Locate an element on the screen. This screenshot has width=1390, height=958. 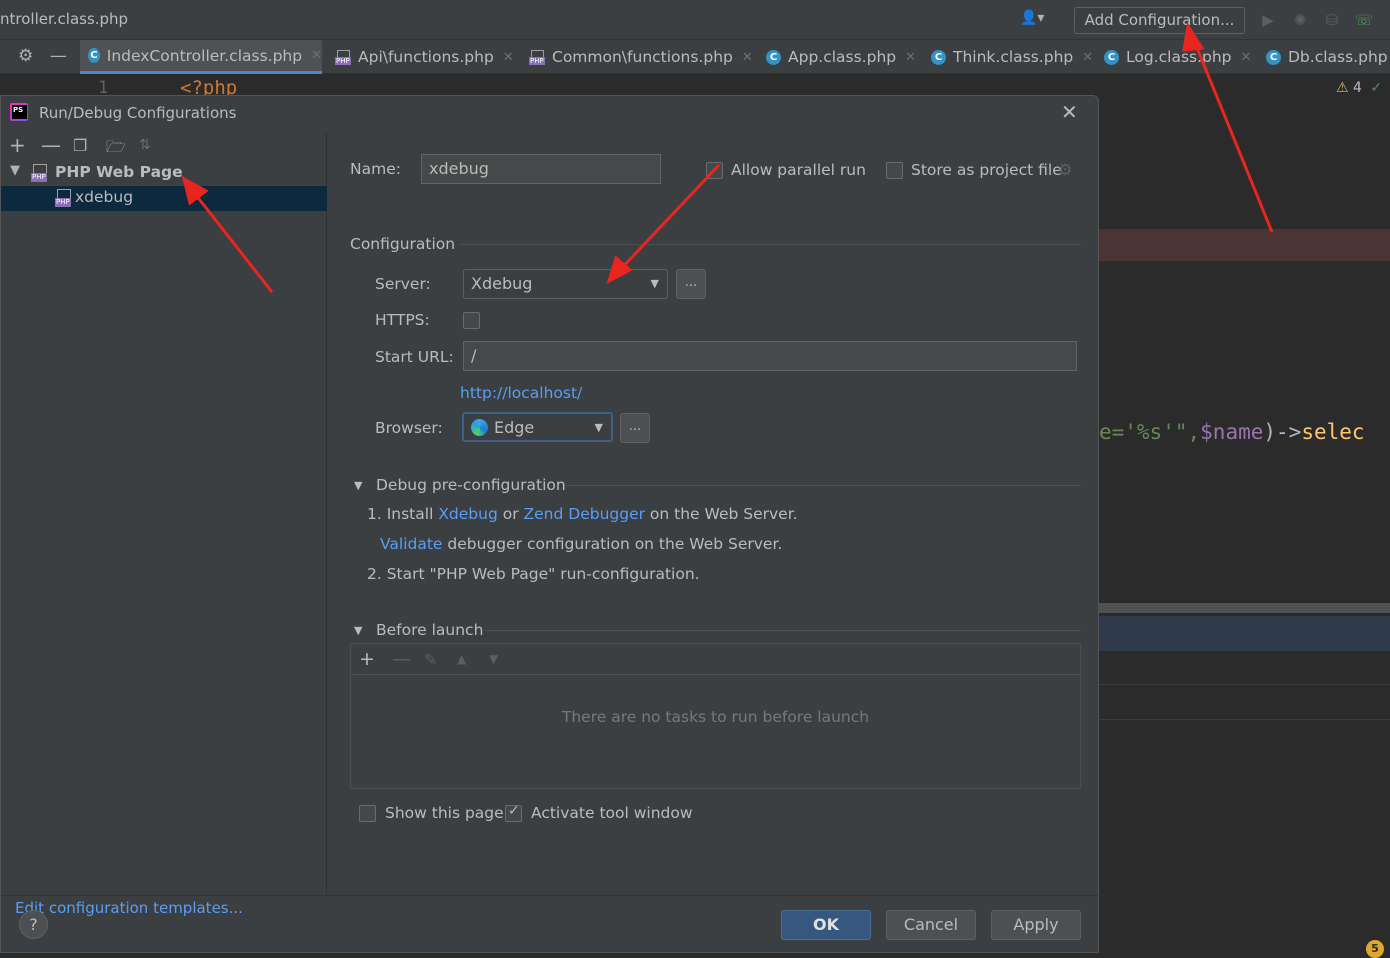
collapse-minus-icon: — is located at coordinates (58, 56).